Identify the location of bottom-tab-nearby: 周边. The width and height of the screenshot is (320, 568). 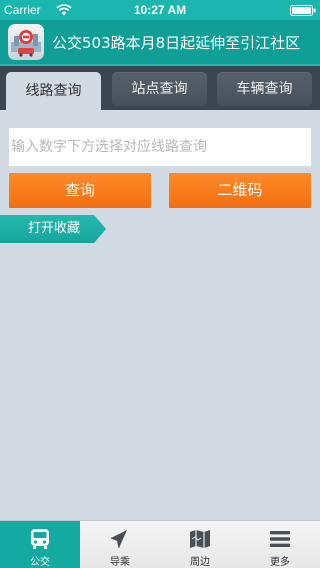
(200, 544).